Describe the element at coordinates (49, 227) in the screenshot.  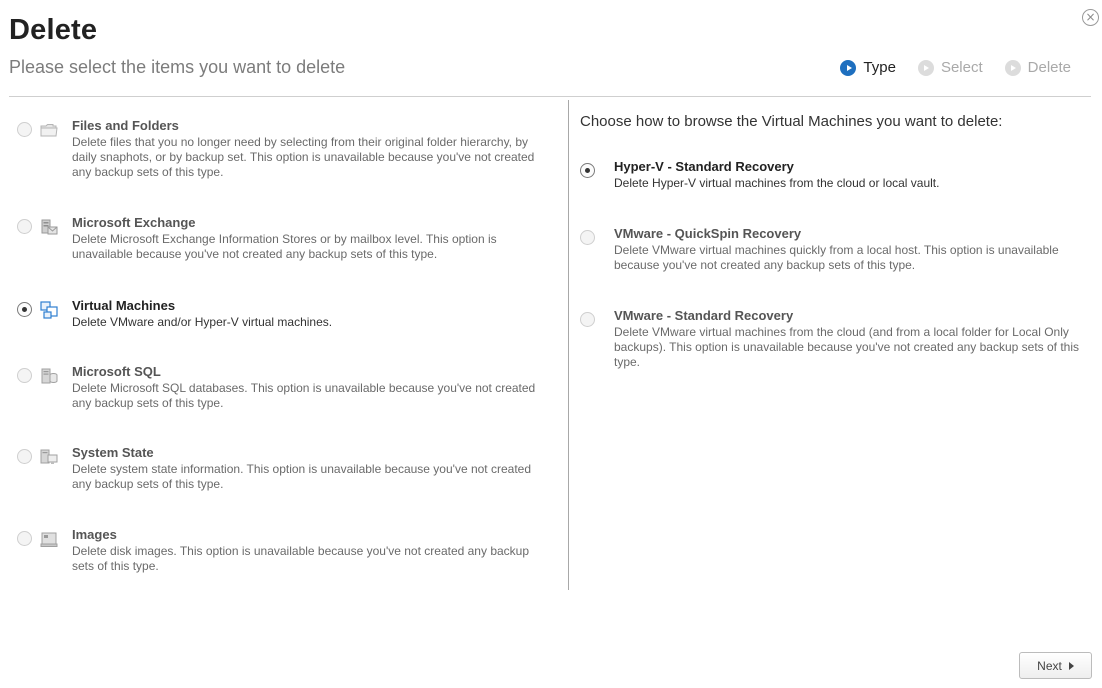
I see `exchange-server-icon` at that location.